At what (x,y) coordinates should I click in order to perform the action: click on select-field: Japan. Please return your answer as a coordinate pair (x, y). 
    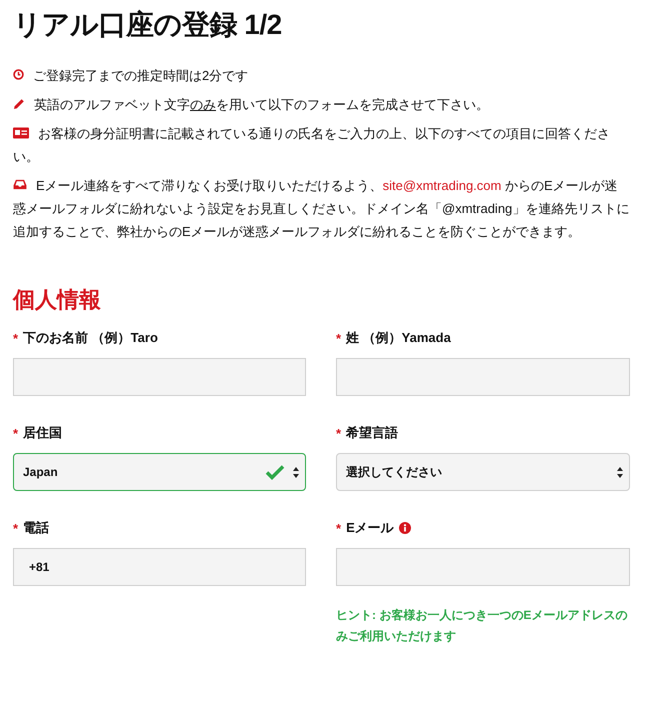
    Looking at the image, I should click on (159, 472).